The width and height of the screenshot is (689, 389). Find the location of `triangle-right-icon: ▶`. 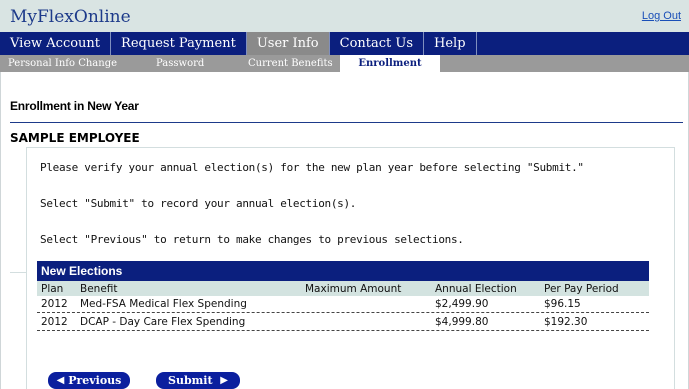

triangle-right-icon: ▶ is located at coordinates (224, 380).